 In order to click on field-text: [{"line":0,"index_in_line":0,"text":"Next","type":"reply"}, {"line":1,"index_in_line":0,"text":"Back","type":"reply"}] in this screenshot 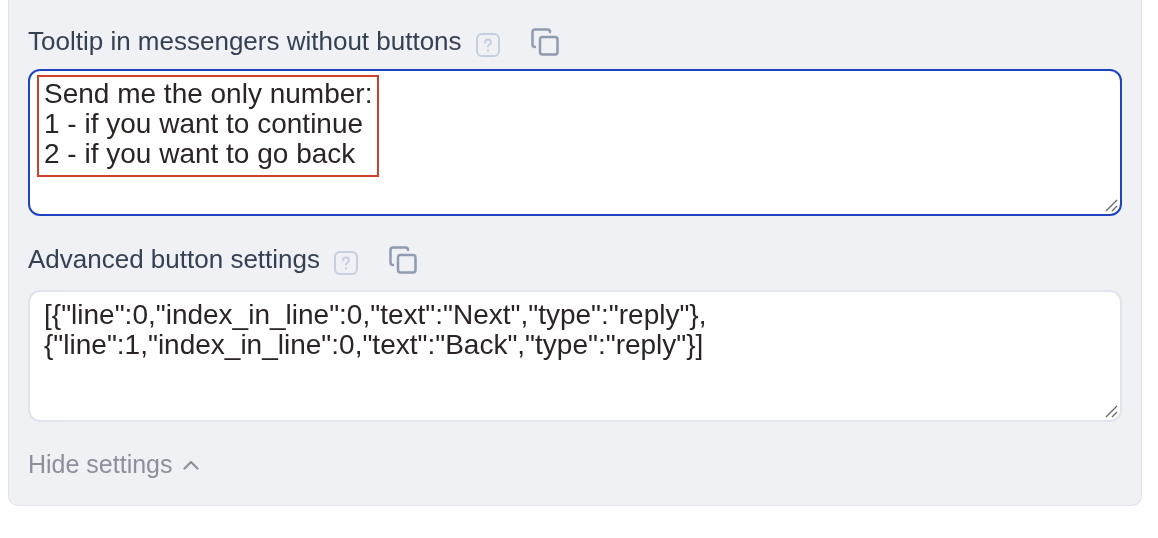, I will do `click(375, 330)`.